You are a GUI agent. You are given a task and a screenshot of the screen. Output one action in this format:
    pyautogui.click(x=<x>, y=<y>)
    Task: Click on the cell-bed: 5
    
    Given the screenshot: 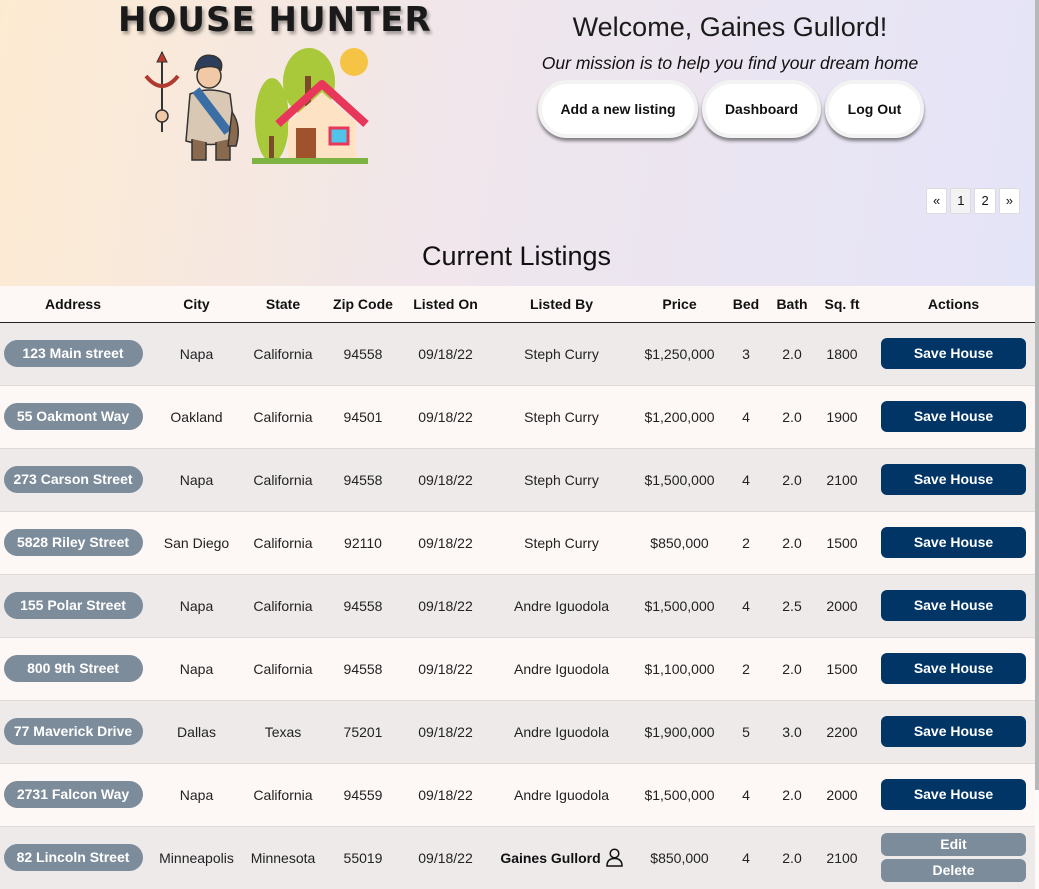 What is the action you would take?
    pyautogui.click(x=746, y=732)
    